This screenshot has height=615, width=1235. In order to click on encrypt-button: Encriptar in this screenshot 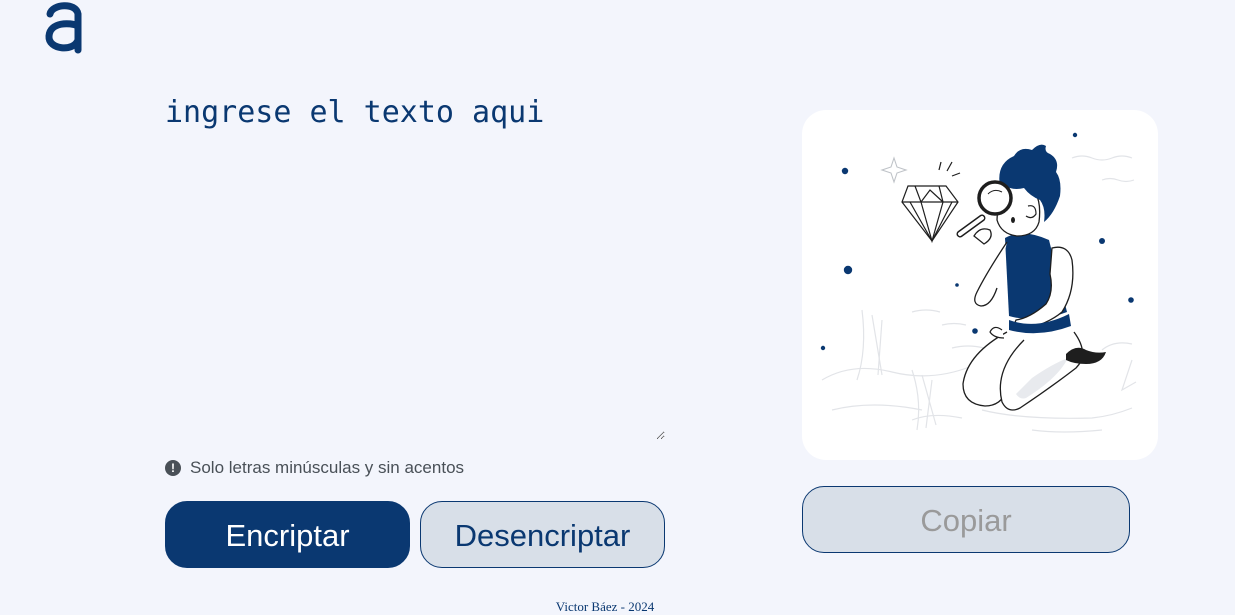, I will do `click(287, 534)`.